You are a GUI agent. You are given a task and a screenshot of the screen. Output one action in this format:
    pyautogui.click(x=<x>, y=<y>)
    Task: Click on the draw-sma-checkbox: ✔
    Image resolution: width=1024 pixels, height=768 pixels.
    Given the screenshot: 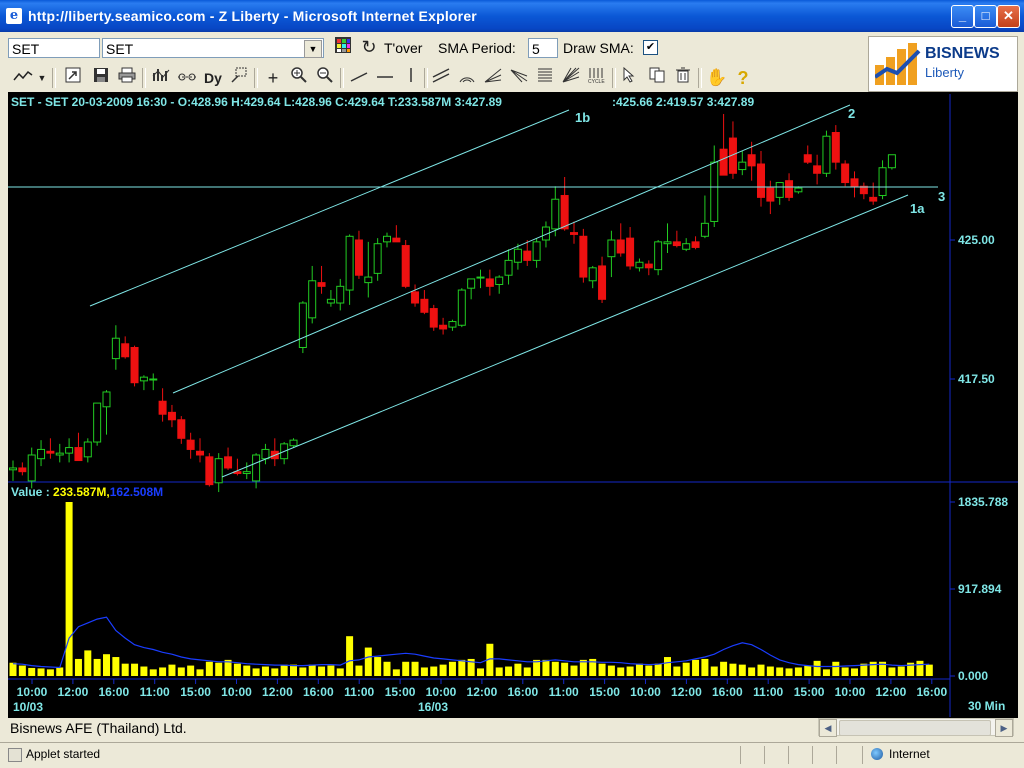 What is the action you would take?
    pyautogui.click(x=650, y=47)
    